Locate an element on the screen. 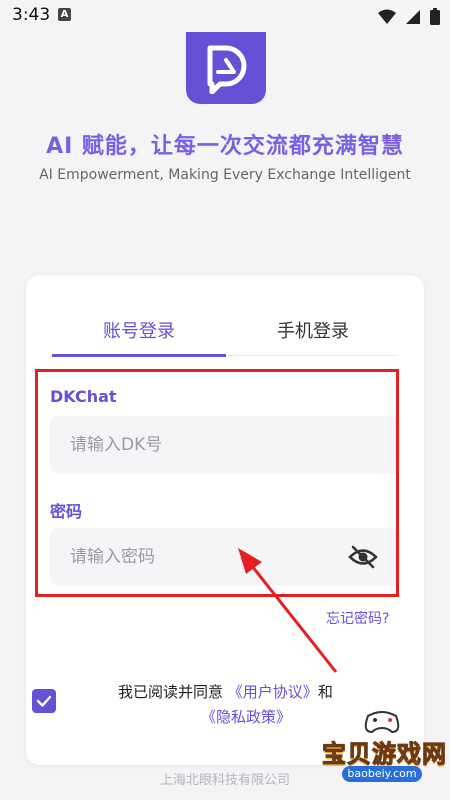 The height and width of the screenshot is (800, 450). privacy-policy-link: 《隐私政策》 is located at coordinates (246, 717).